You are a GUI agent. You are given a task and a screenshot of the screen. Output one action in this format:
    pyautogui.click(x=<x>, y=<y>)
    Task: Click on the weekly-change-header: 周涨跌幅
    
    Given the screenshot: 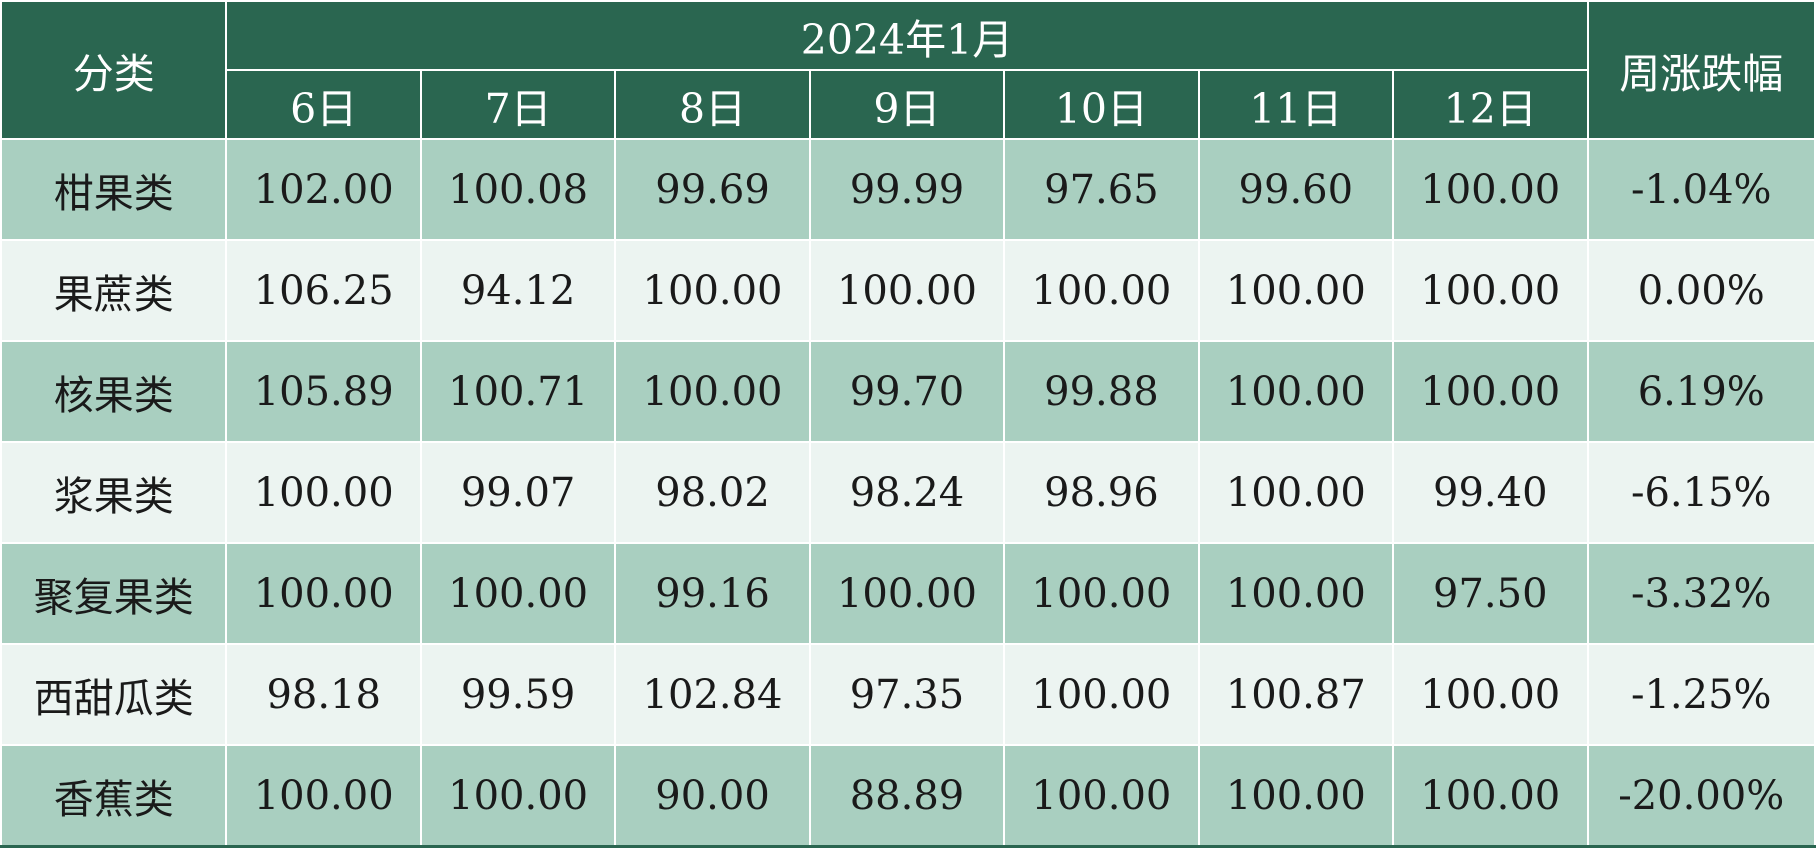 What is the action you would take?
    pyautogui.click(x=1701, y=70)
    